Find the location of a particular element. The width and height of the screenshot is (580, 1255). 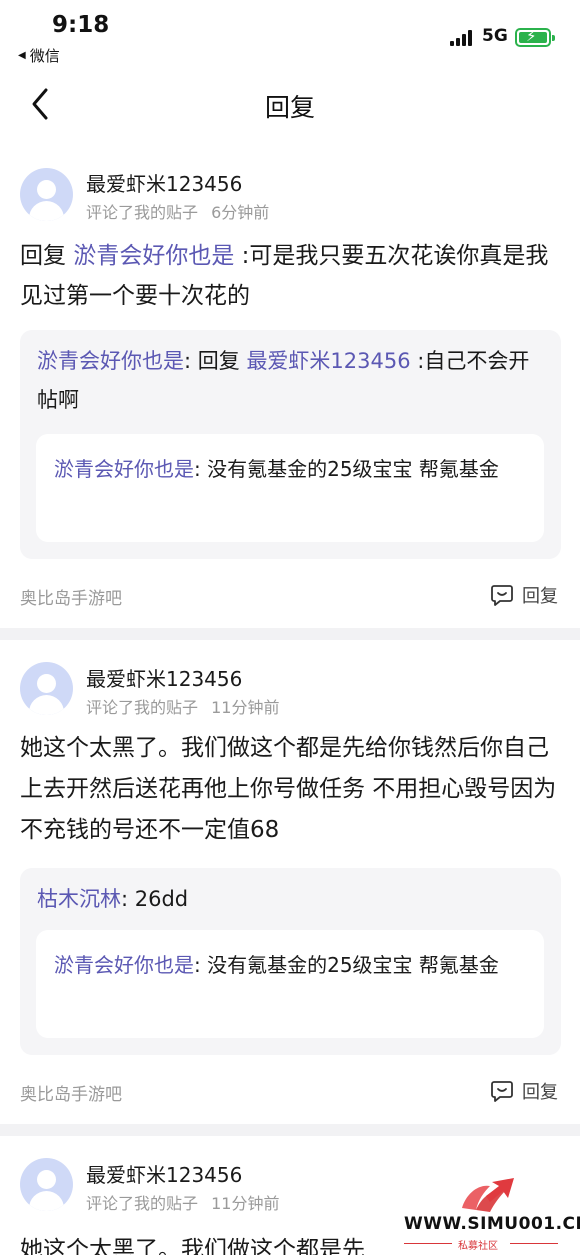

watermark-site: WWW.SIMU001.CN is located at coordinates (492, 1224).